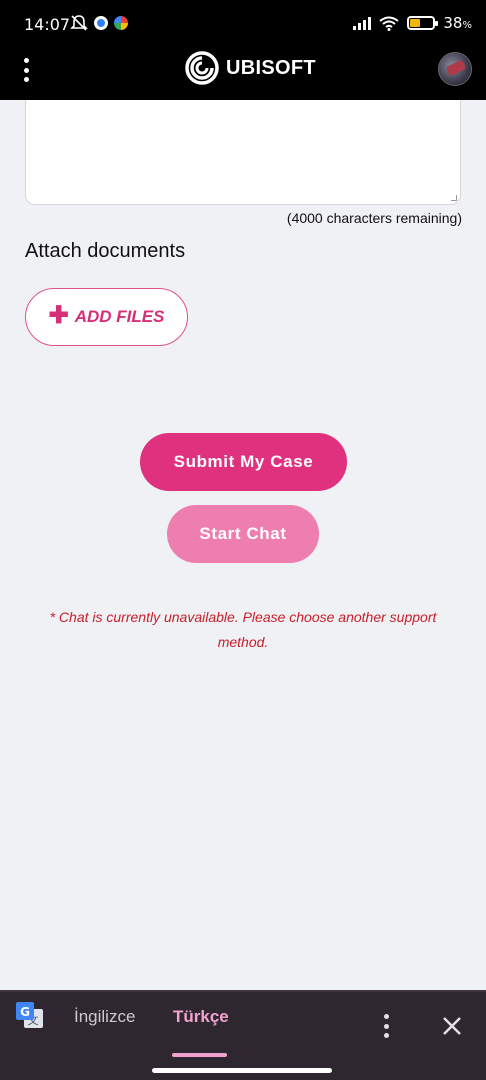 This screenshot has width=486, height=1080. I want to click on battery-level, so click(415, 23).